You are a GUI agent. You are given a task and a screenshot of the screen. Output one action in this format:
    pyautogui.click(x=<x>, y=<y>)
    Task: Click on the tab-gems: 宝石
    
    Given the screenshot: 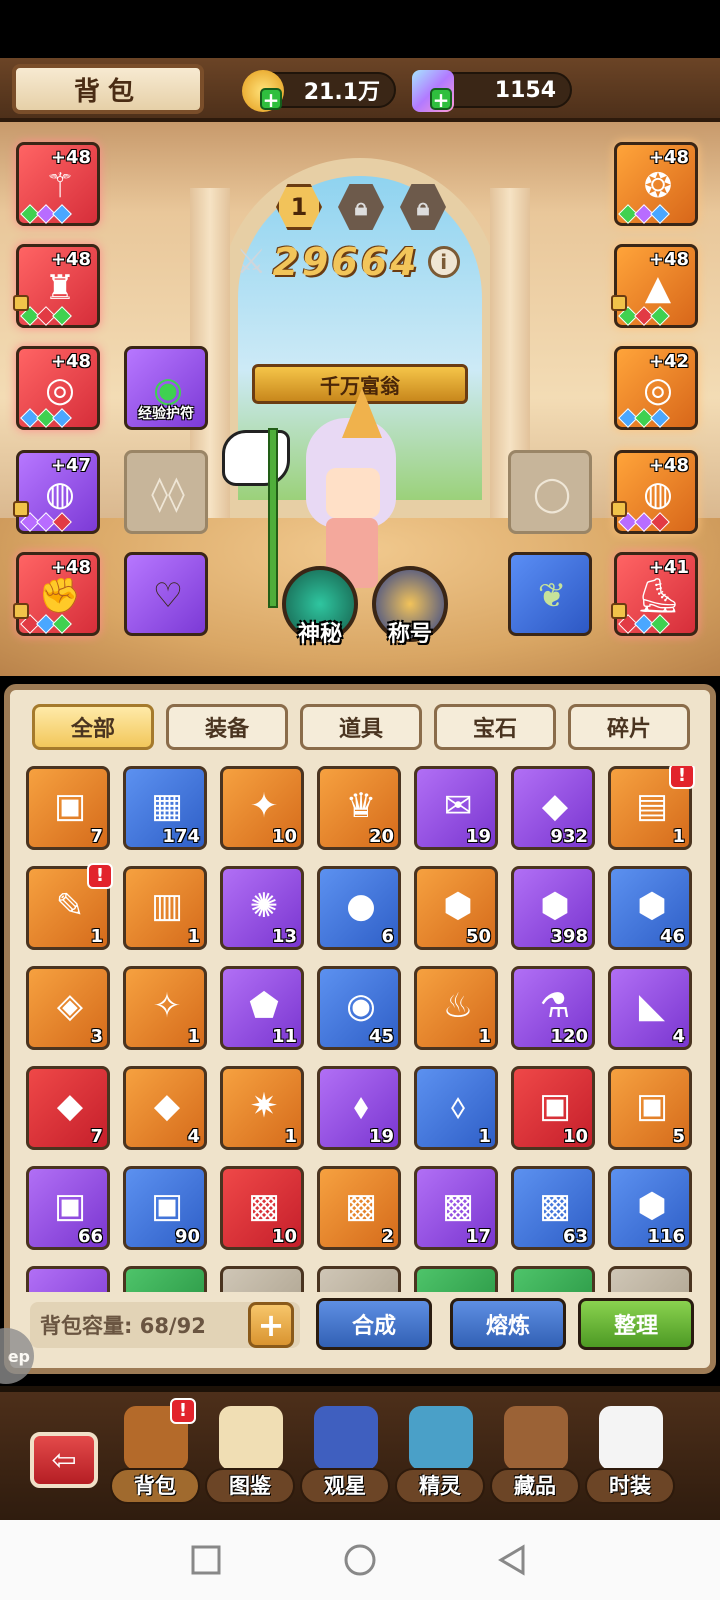 What is the action you would take?
    pyautogui.click(x=495, y=727)
    